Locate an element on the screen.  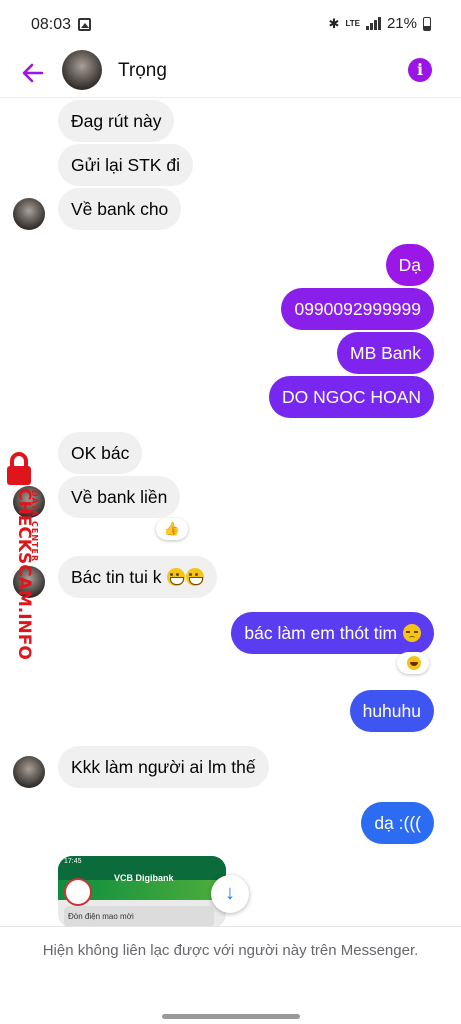
message-bubble: MB Bank is located at coordinates (385, 353).